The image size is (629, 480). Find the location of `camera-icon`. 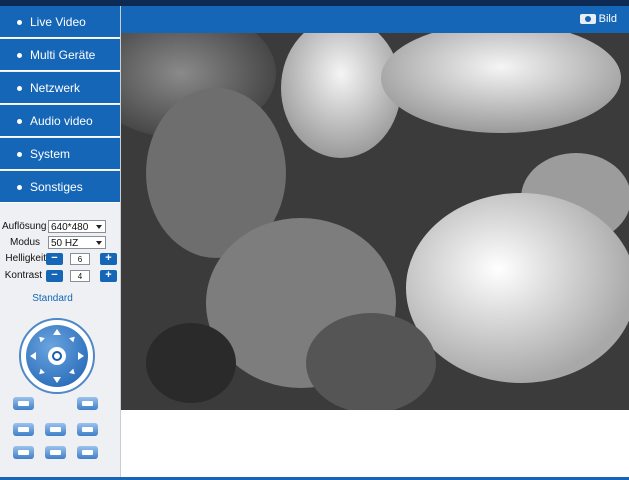

camera-icon is located at coordinates (587, 19).